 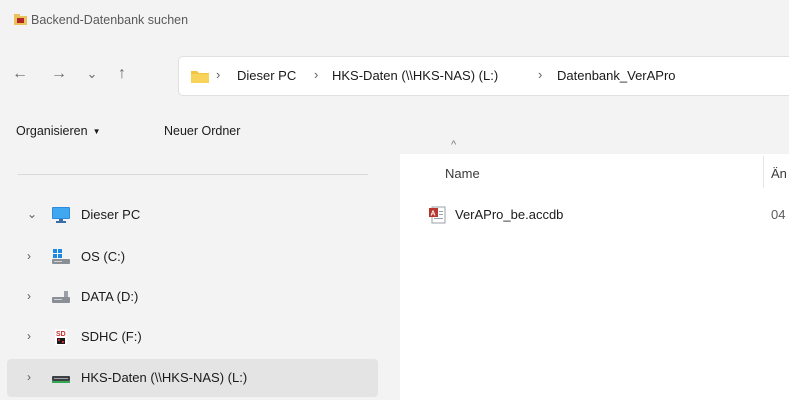 What do you see at coordinates (61, 334) in the screenshot?
I see `svg-text: SD` at bounding box center [61, 334].